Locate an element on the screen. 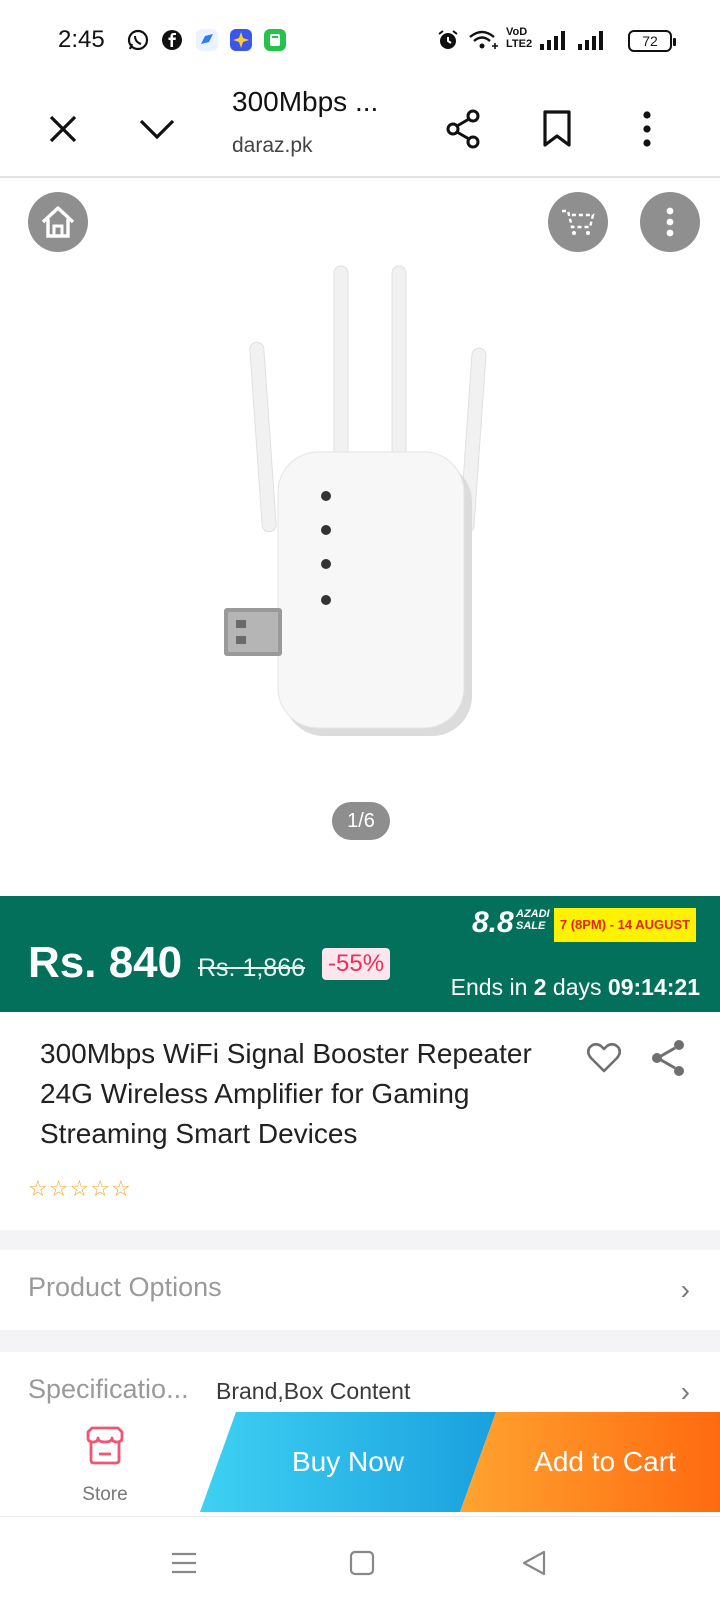  sale-logo: 8.8 is located at coordinates (493, 922).